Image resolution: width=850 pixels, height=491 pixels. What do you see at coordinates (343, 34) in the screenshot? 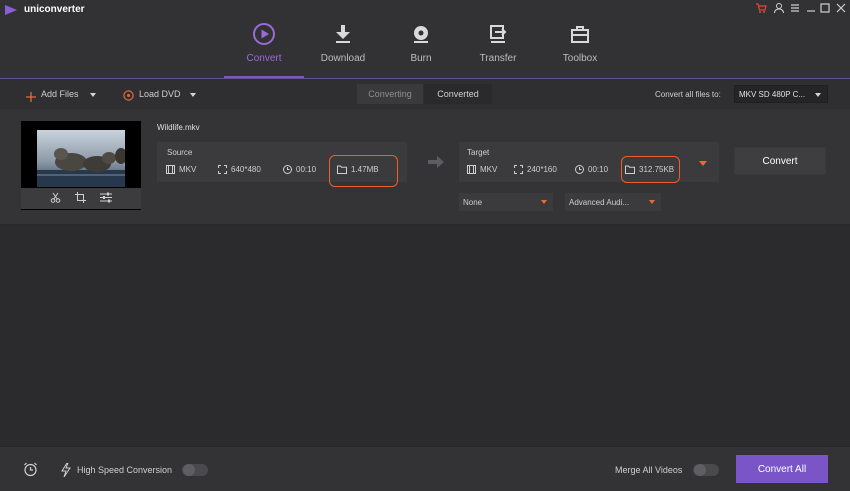
I see `download-icon` at bounding box center [343, 34].